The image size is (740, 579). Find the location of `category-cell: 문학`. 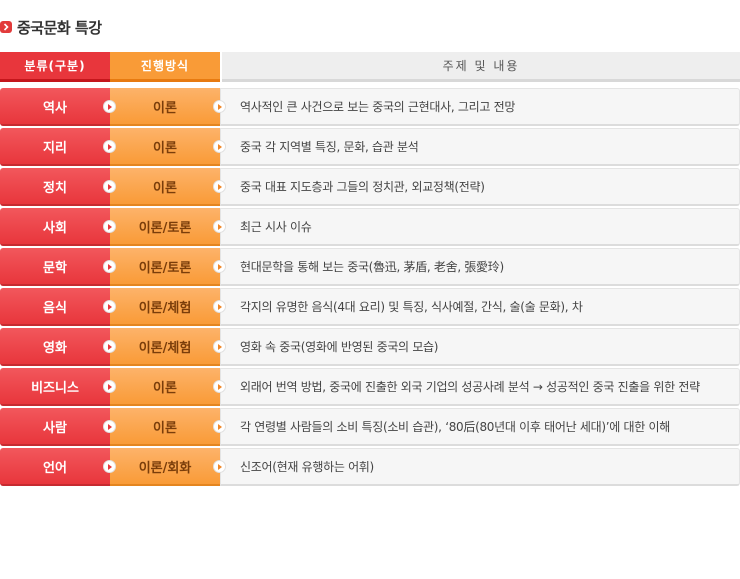

category-cell: 문학 is located at coordinates (58, 267).